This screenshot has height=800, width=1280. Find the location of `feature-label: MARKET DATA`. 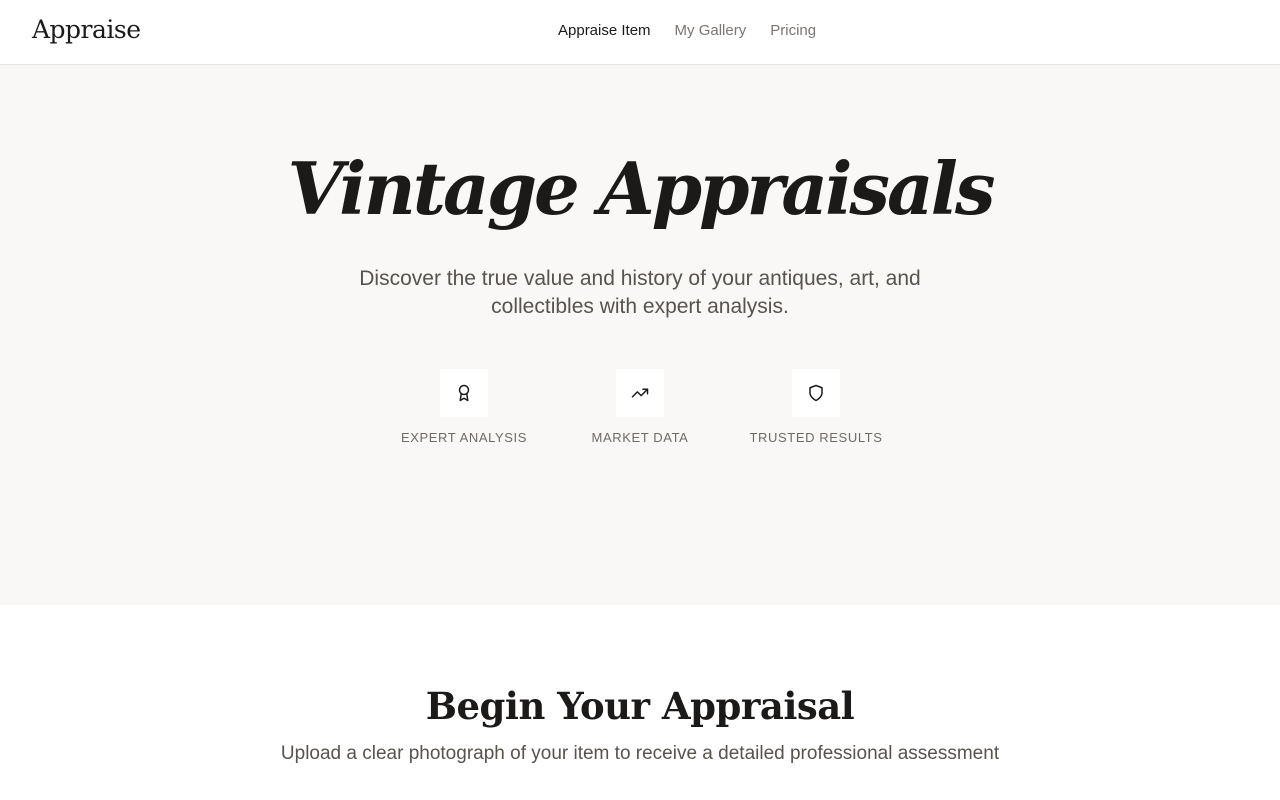

feature-label: MARKET DATA is located at coordinates (640, 437).